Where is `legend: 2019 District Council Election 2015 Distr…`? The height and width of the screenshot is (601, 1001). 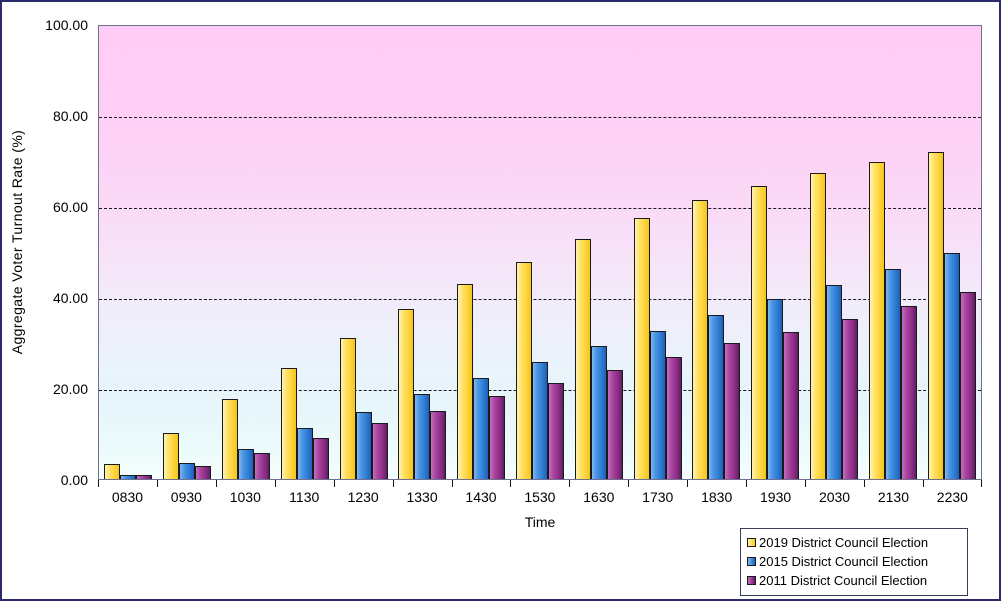 legend: 2019 District Council Election 2015 Distr… is located at coordinates (854, 562).